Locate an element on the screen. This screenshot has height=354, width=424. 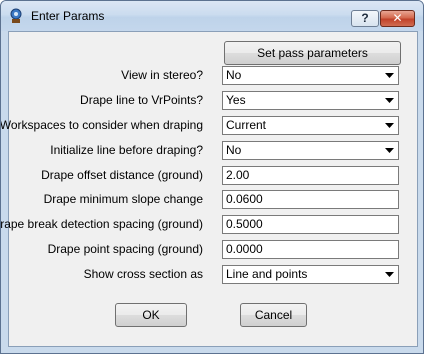
title-bar: Enter Params ? ✕ is located at coordinates (212, 16).